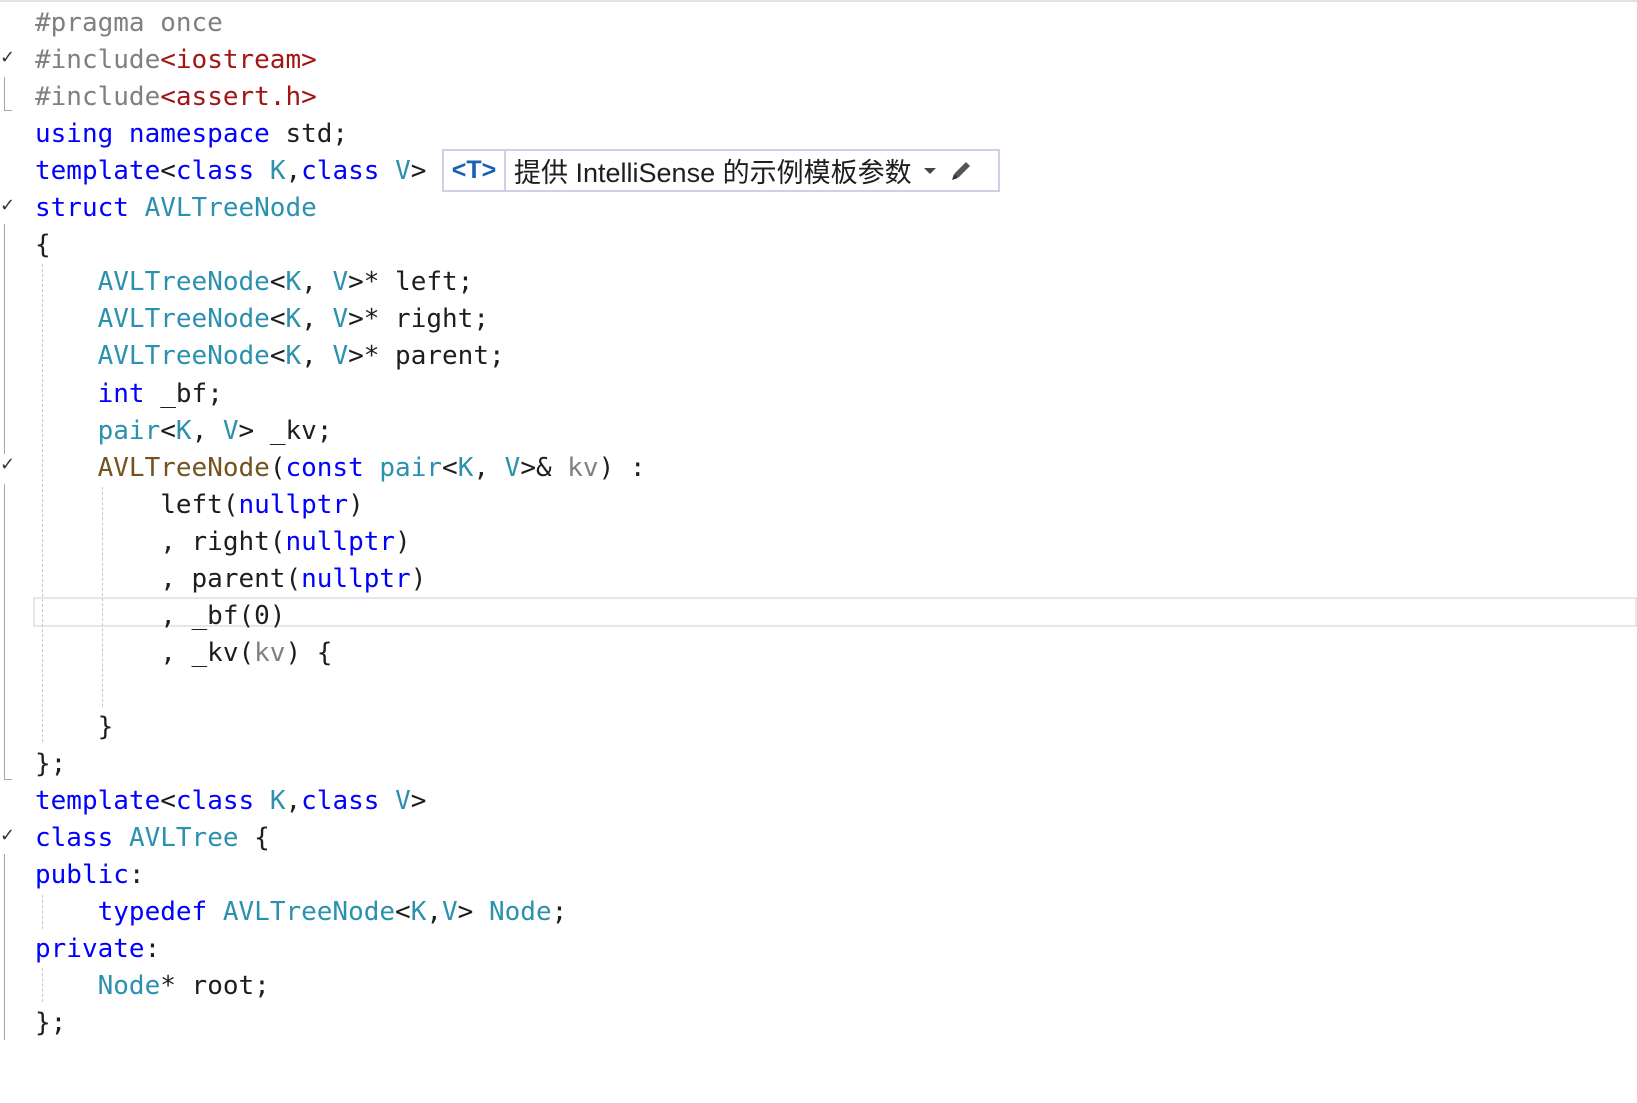 This screenshot has width=1637, height=1103. I want to click on code-line: class AVLTree {, so click(152, 838).